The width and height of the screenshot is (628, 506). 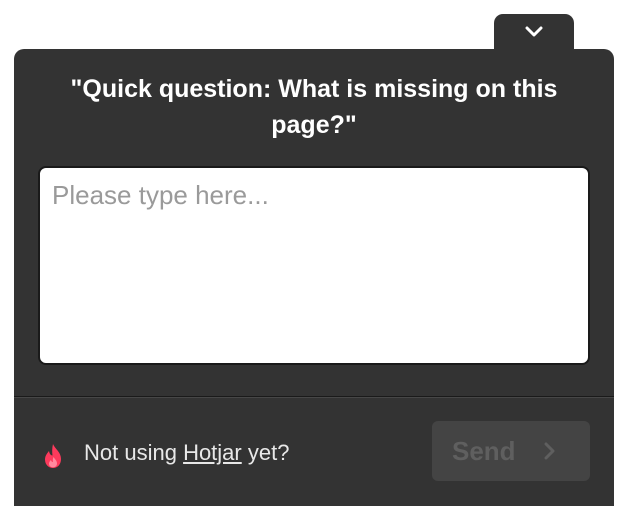 I want to click on chevron-down-icon, so click(x=534, y=31).